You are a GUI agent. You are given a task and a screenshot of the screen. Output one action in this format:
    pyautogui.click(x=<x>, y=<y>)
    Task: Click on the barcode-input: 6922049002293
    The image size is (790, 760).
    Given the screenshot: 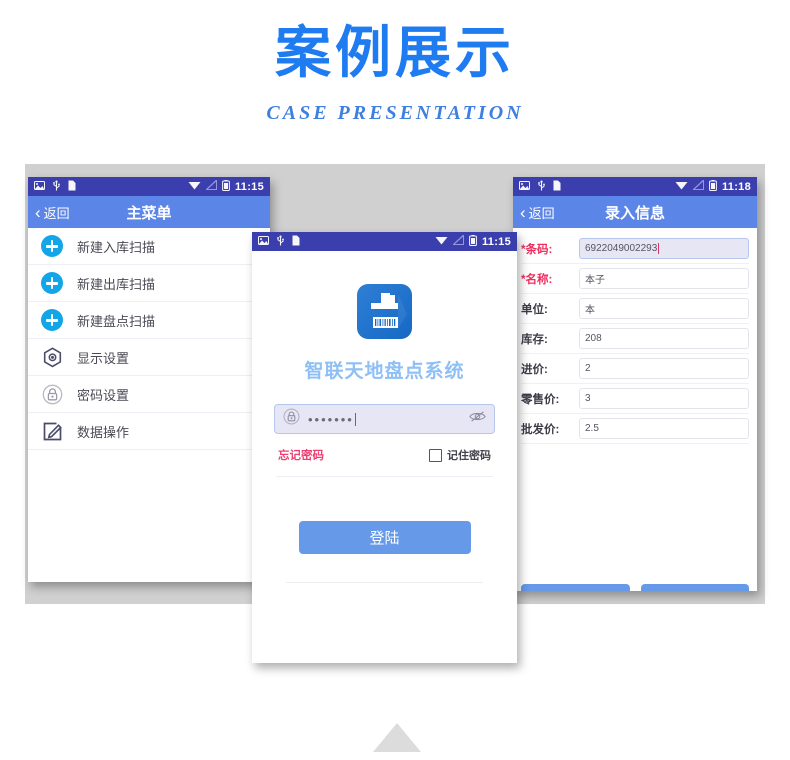 What is the action you would take?
    pyautogui.click(x=664, y=248)
    